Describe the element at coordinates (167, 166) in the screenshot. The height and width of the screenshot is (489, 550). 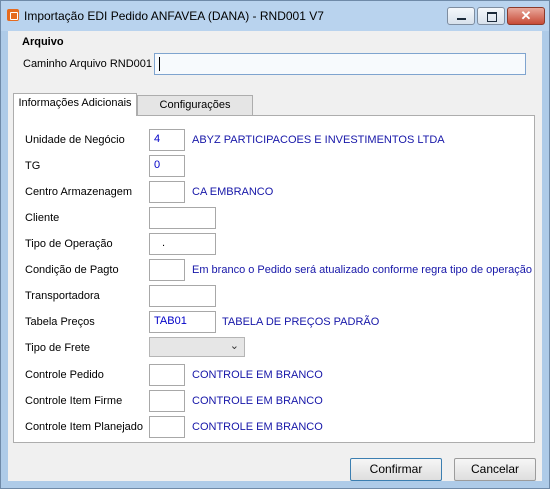
I see `tg-field: 0` at that location.